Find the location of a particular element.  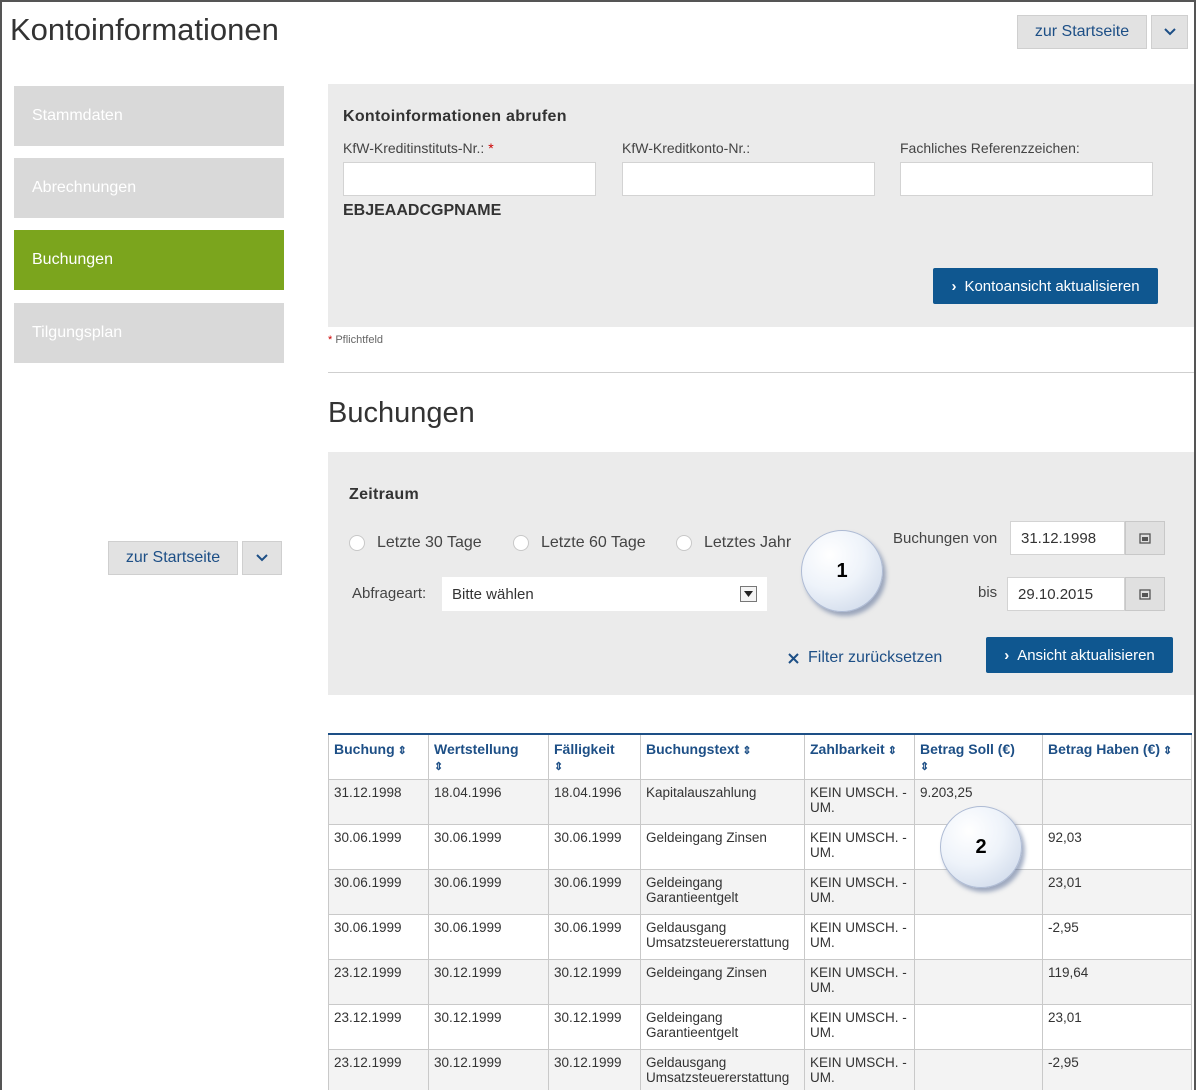

from-date-input: 31.12.1998 is located at coordinates (1067, 538).